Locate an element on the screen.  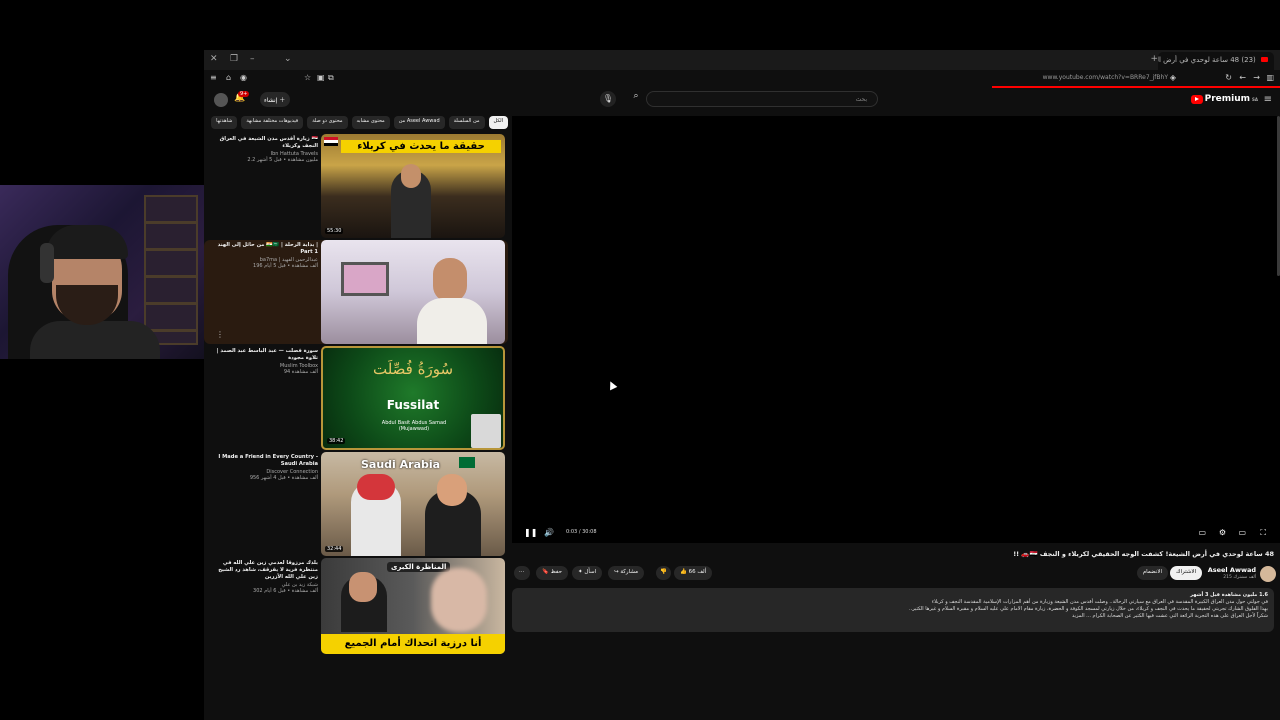
share-icon: ↪ is located at coordinates (616, 572).